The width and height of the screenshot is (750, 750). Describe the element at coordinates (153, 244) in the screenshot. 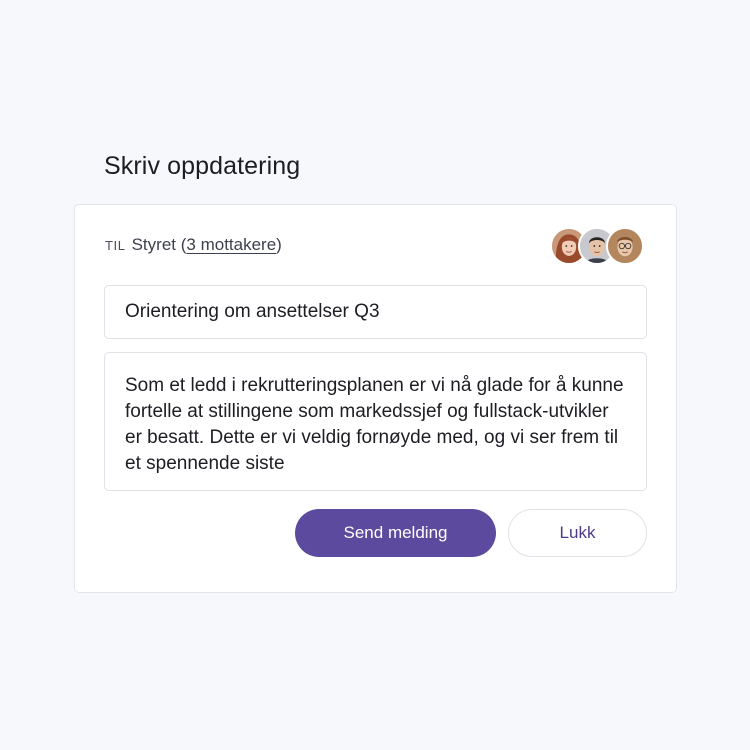

I see `recipient-group-name: Styret` at that location.